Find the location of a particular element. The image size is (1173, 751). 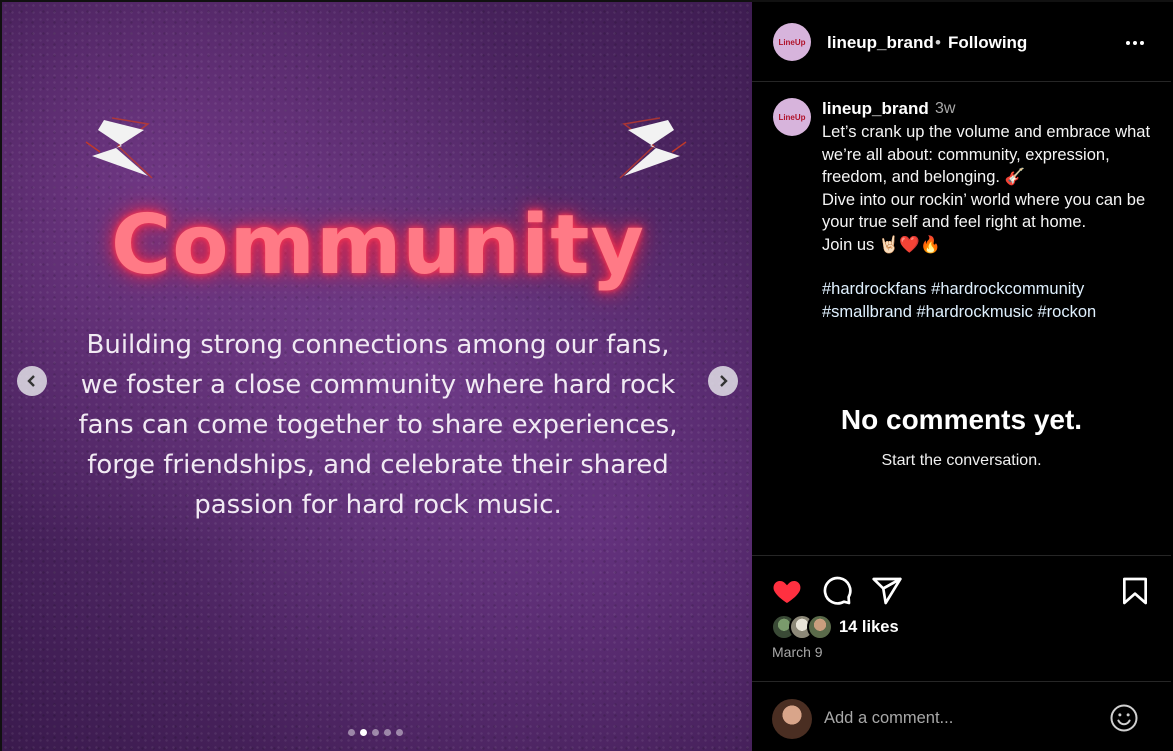

no-comments-title: No comments yet. is located at coordinates (961, 419).